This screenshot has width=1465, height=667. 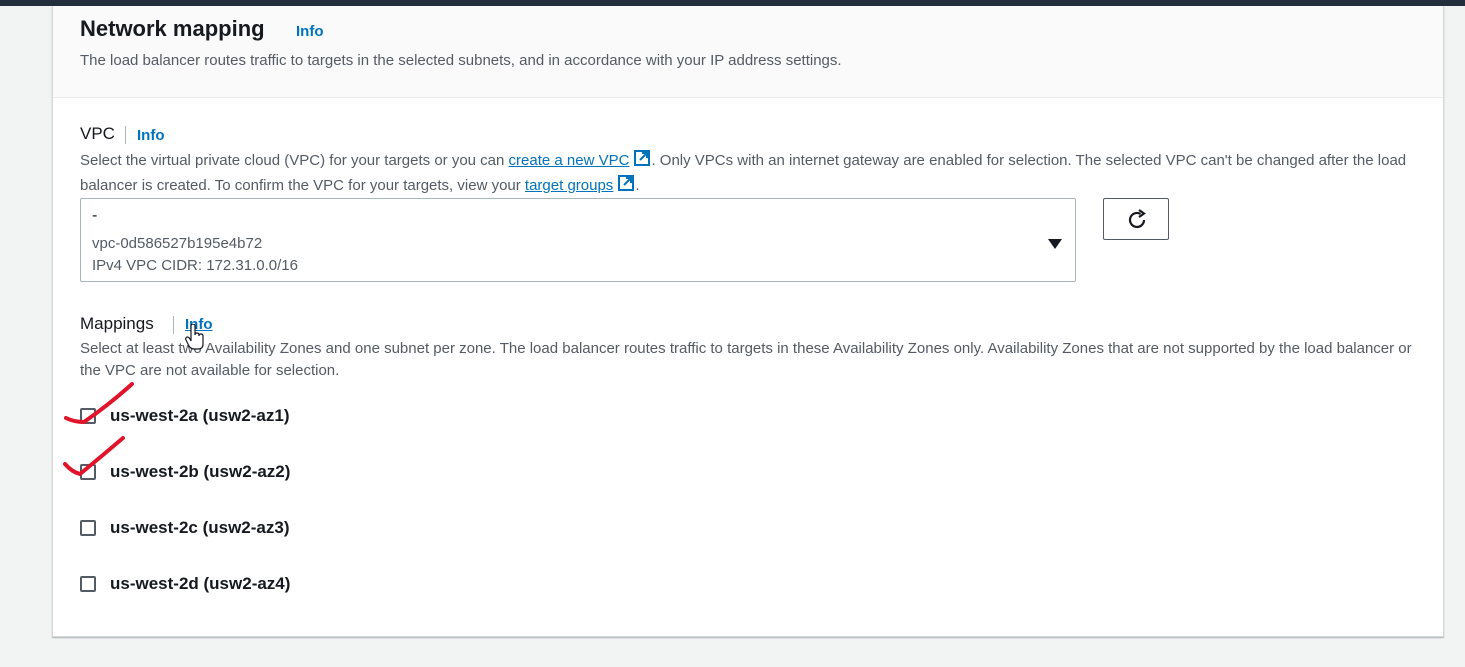 What do you see at coordinates (95, 215) in the screenshot?
I see `vpc-selected-name: -` at bounding box center [95, 215].